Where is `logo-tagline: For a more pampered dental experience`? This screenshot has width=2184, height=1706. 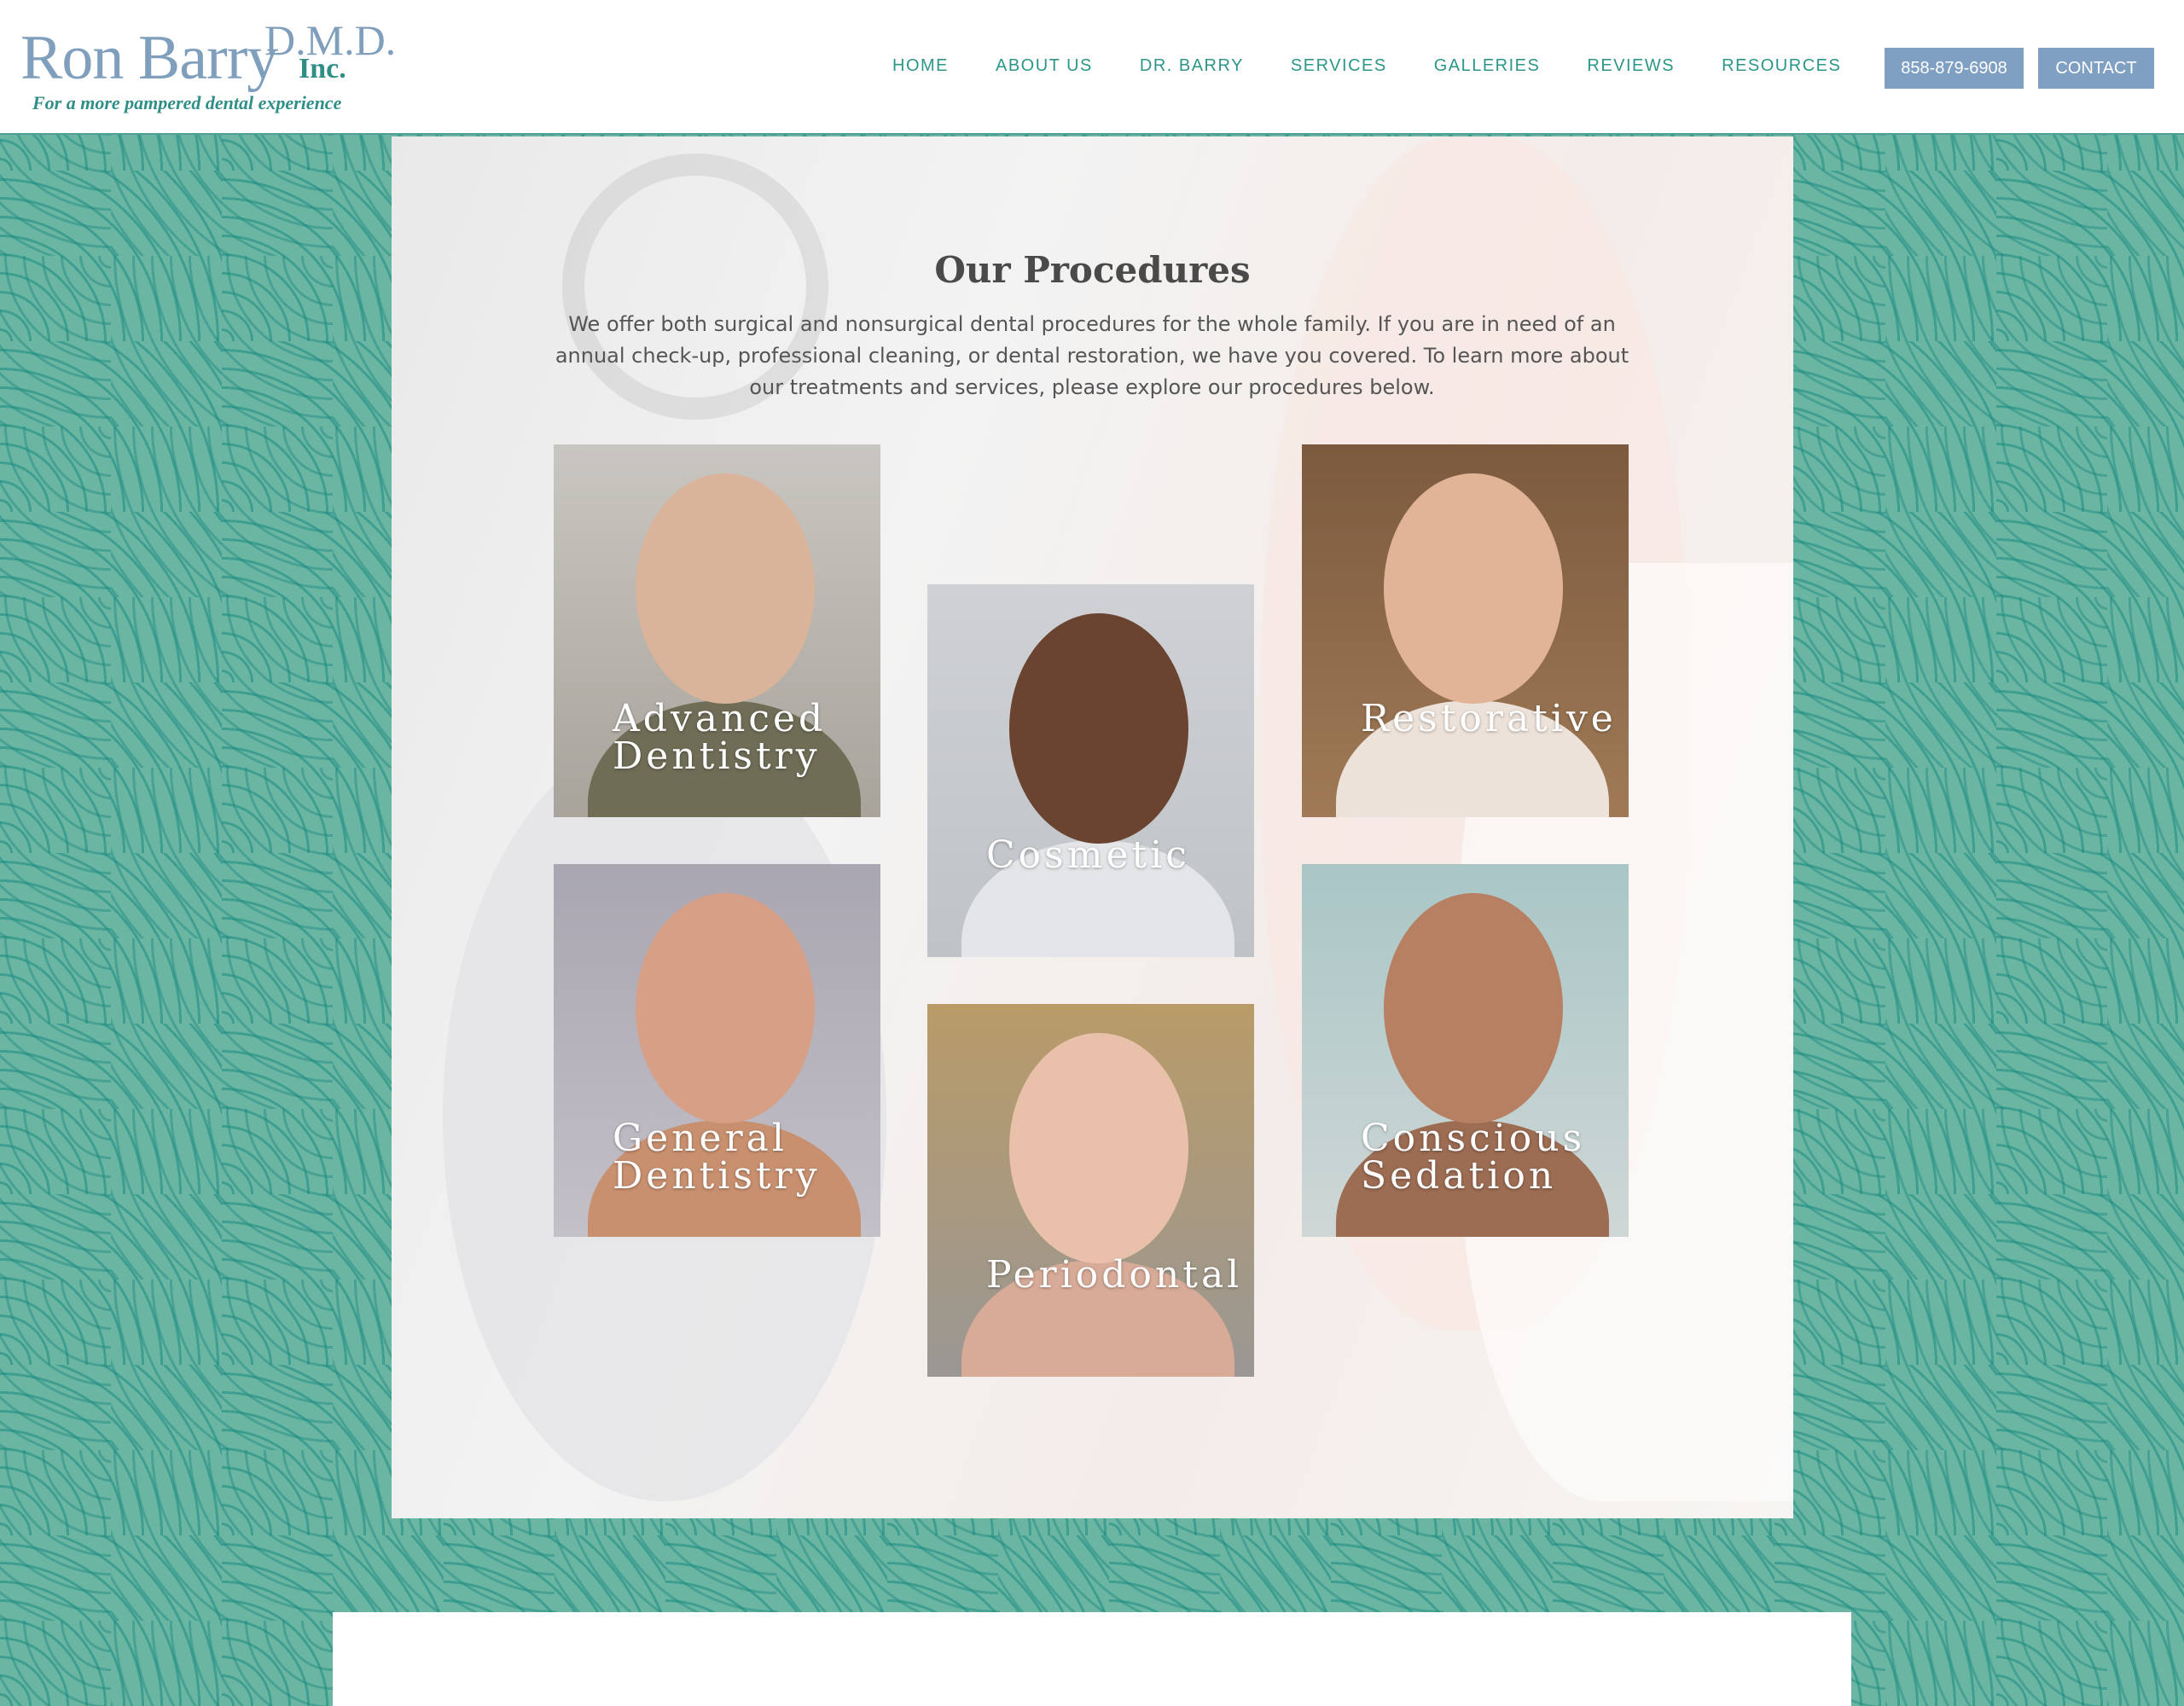 logo-tagline: For a more pampered dental experience is located at coordinates (187, 102).